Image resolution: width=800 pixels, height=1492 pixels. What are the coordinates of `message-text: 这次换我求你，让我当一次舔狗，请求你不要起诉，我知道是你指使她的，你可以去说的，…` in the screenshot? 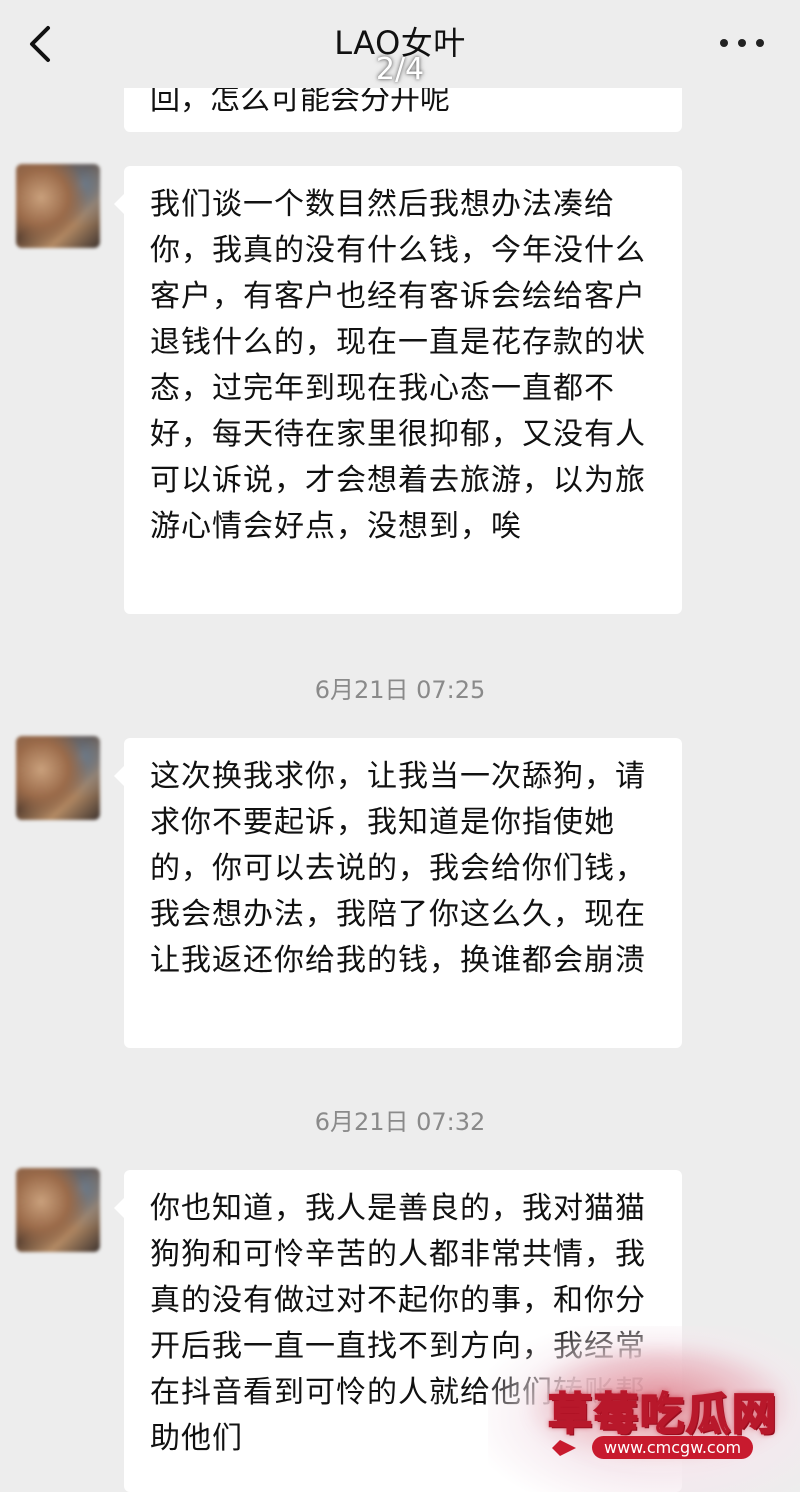 It's located at (398, 868).